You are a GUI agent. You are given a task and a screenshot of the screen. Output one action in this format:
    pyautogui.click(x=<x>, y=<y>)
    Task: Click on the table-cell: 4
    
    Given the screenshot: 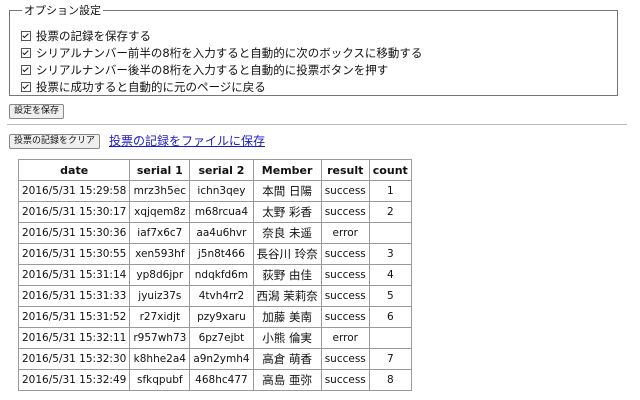 What is the action you would take?
    pyautogui.click(x=390, y=275)
    